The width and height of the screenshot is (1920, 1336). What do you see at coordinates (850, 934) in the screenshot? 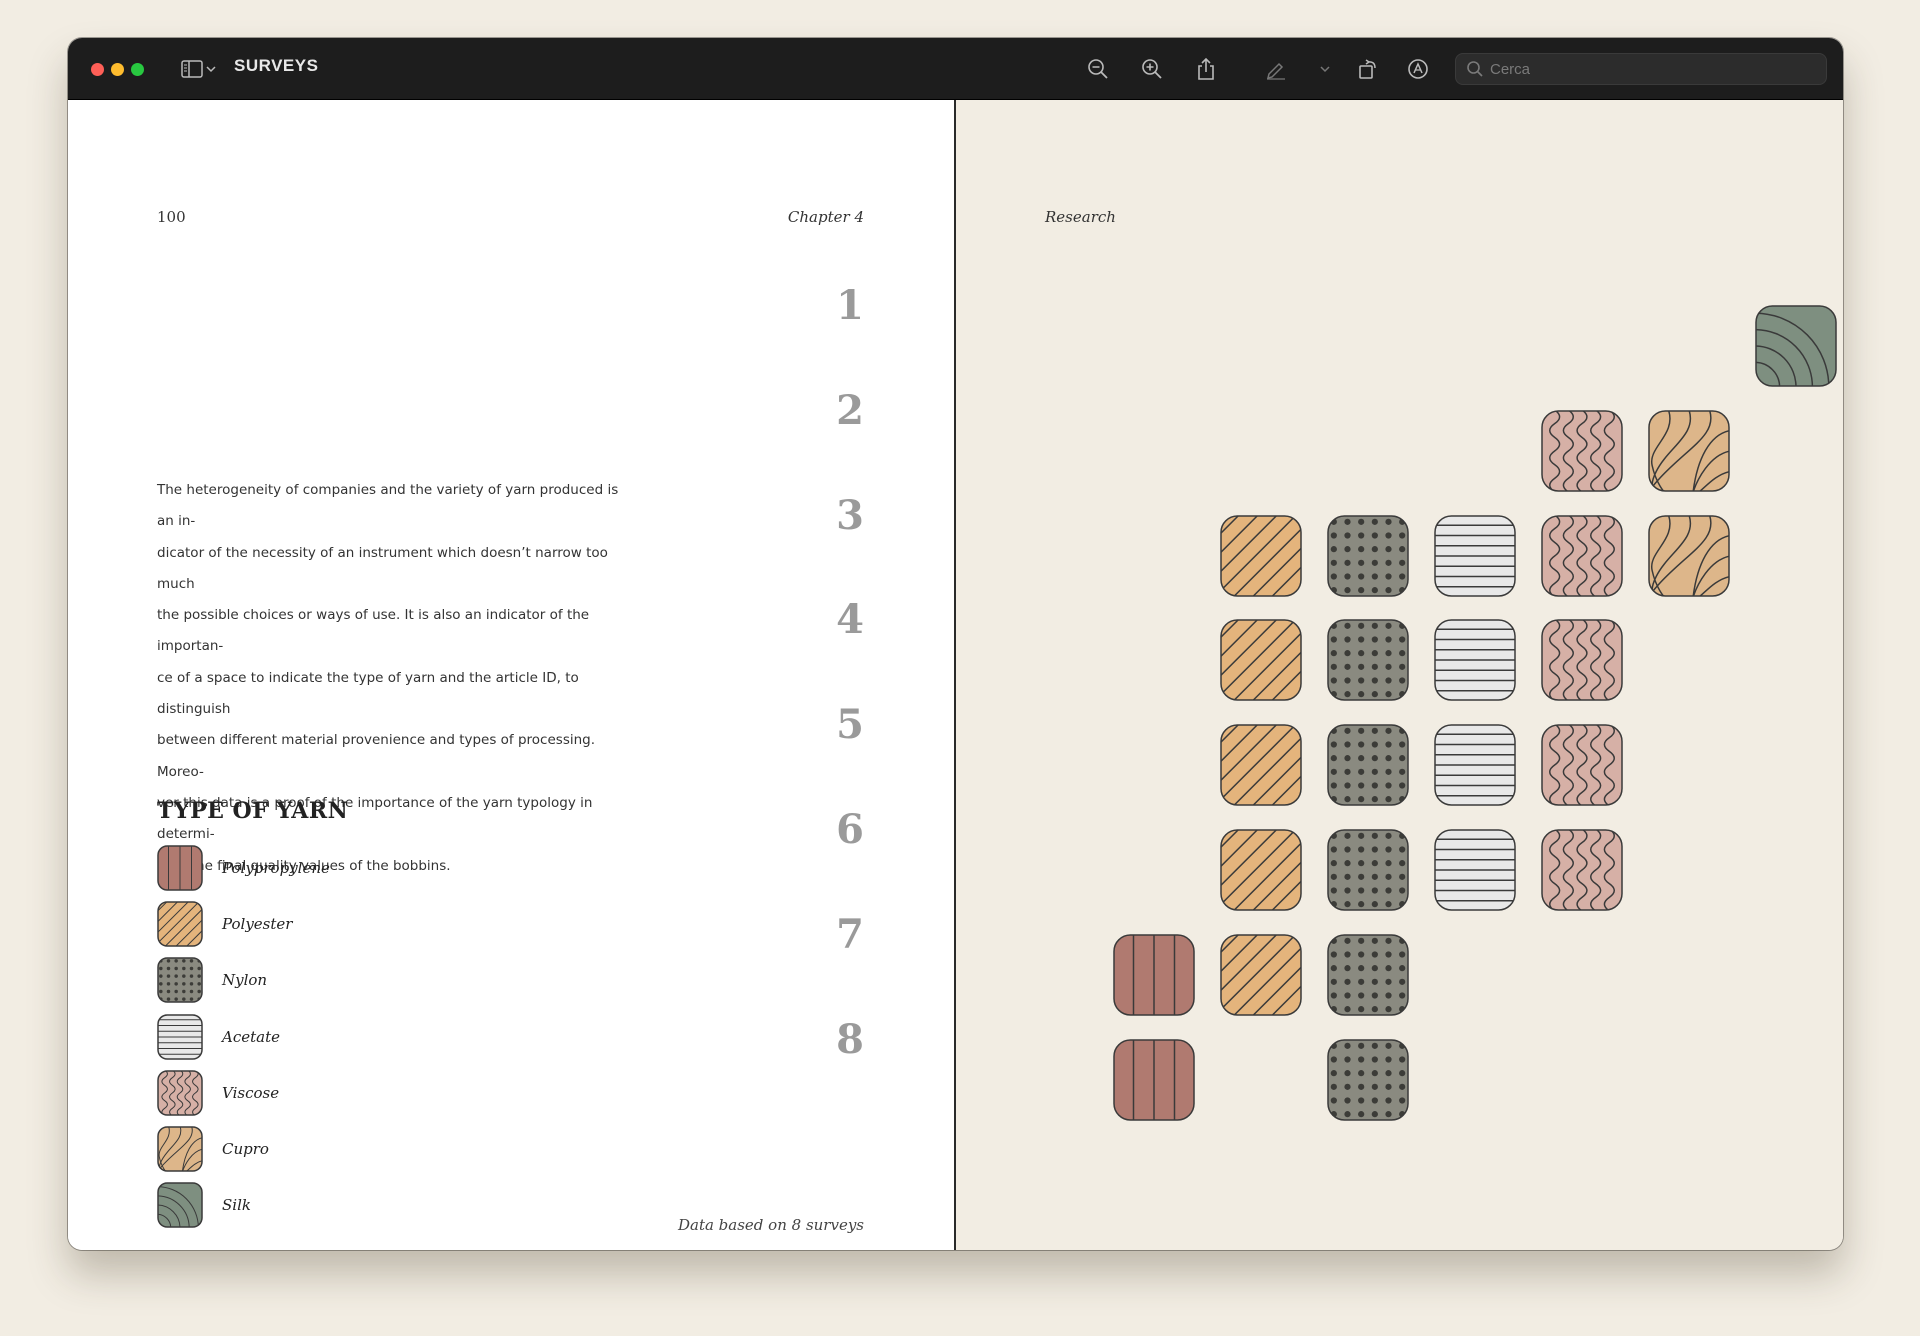
I see `survey-number: 7` at bounding box center [850, 934].